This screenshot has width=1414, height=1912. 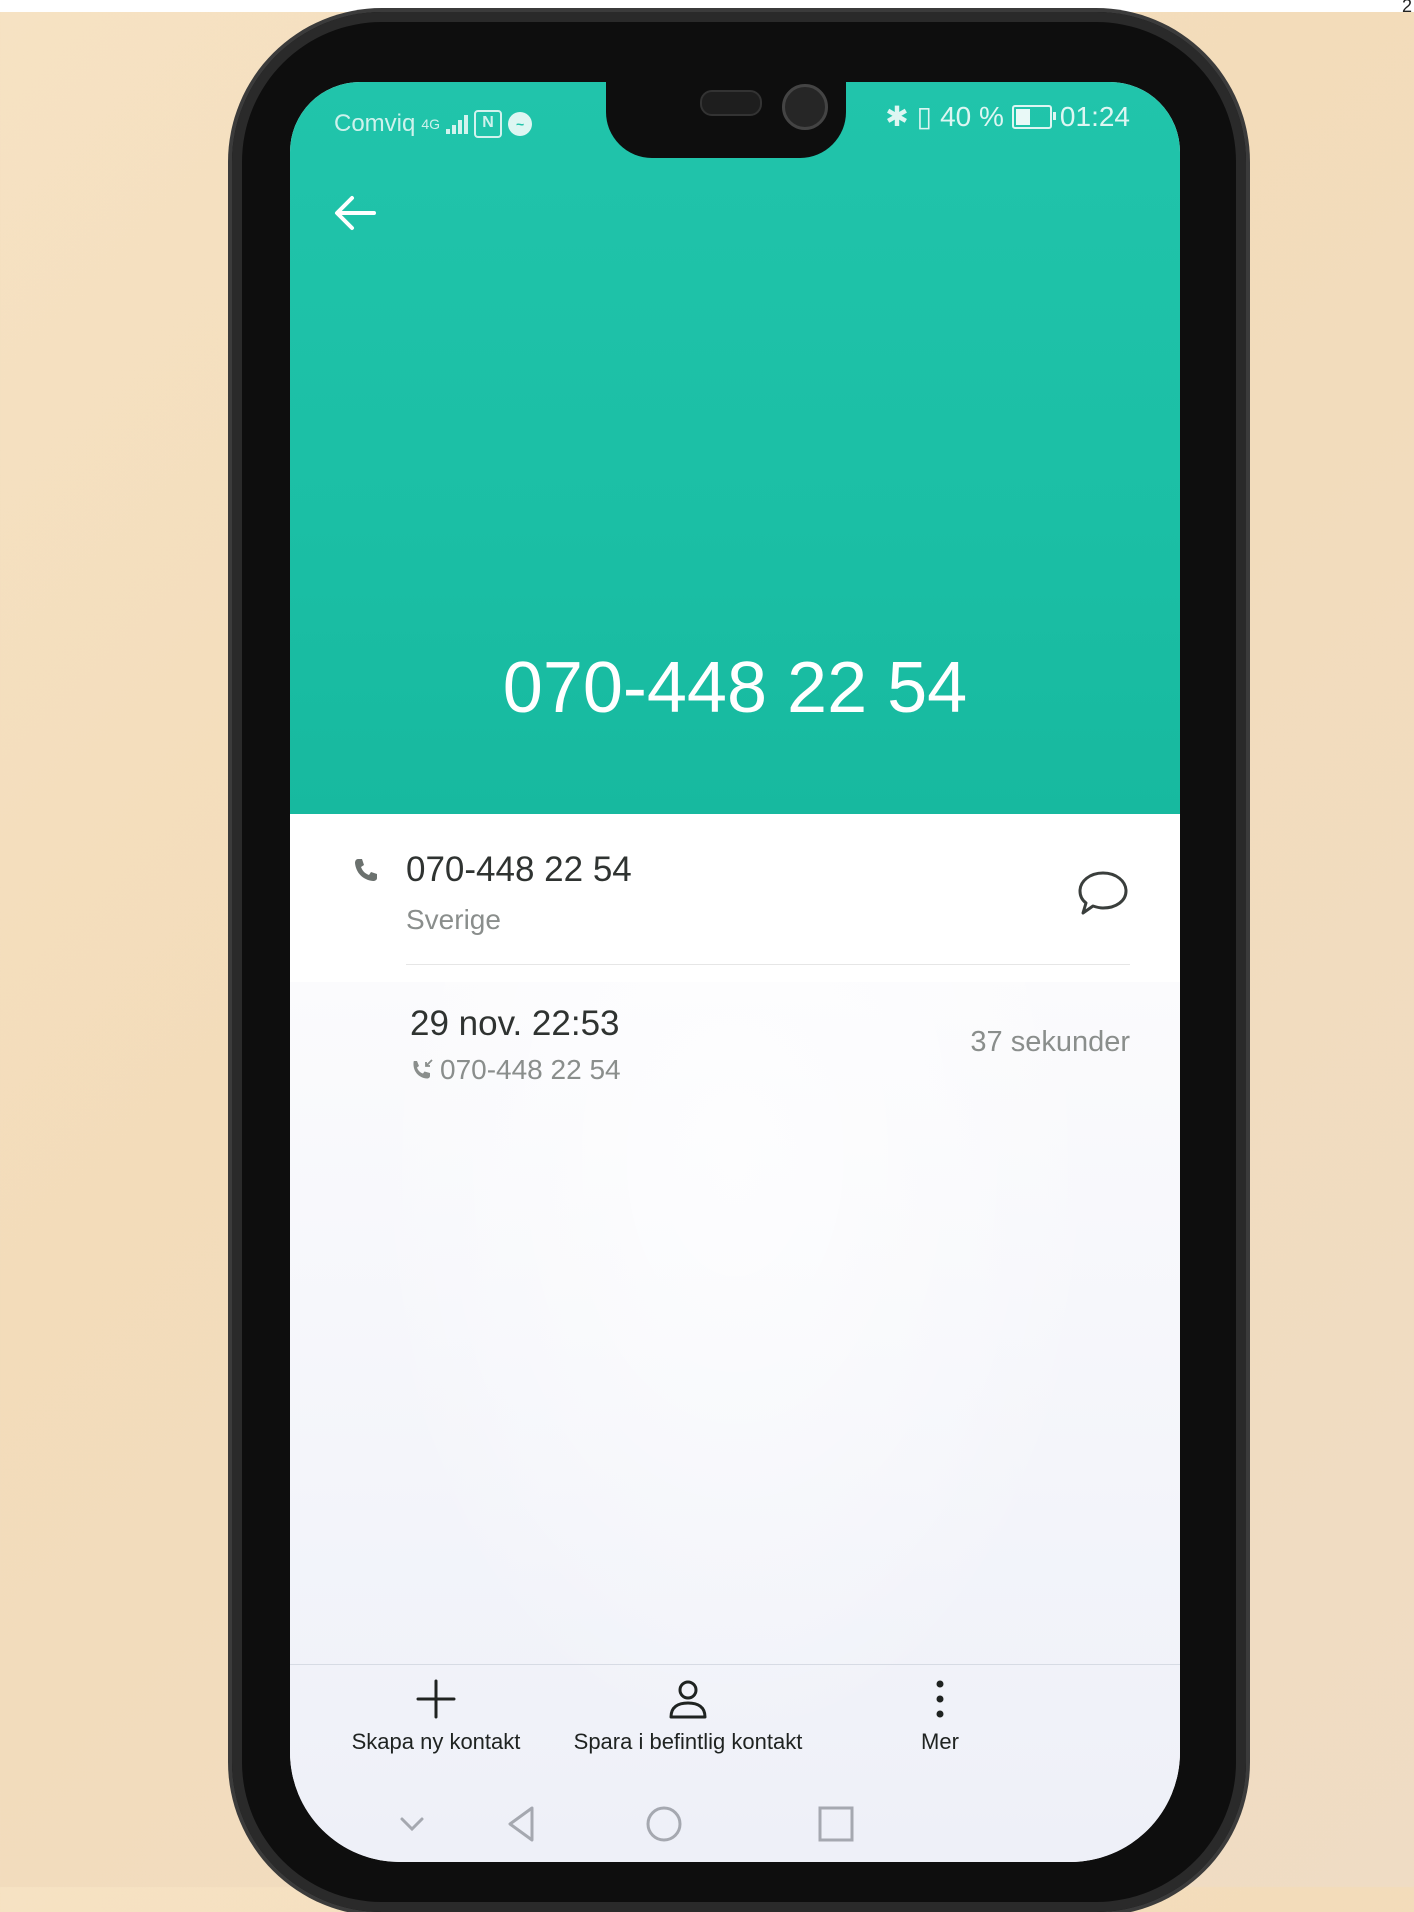 I want to click on create-contact-button: Skapa ny kontakt, so click(x=436, y=1710).